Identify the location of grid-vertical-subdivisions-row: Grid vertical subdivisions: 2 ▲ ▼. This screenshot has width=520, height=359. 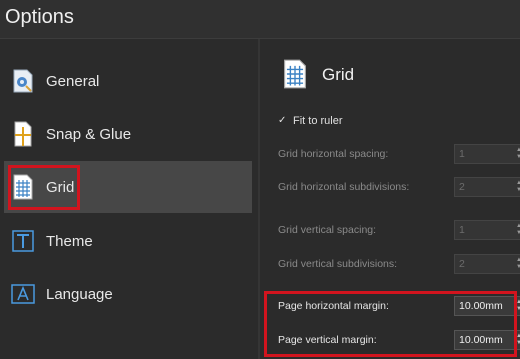
(399, 264).